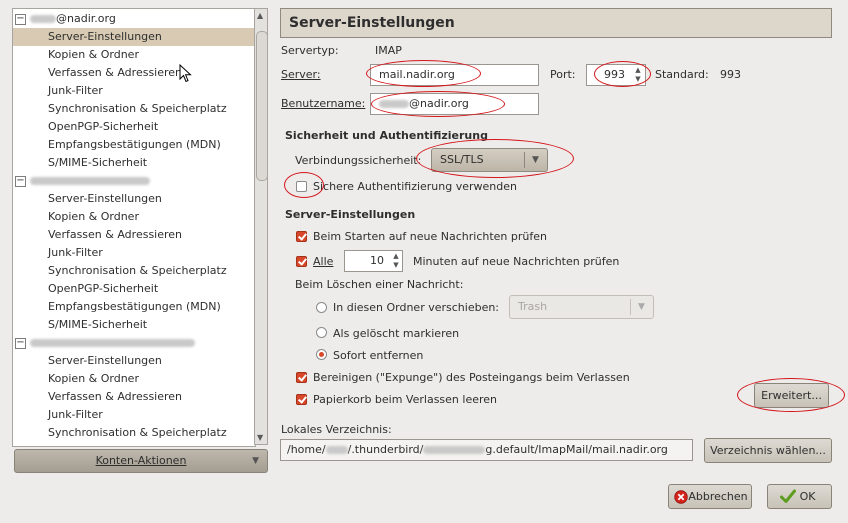  Describe the element at coordinates (350, 214) in the screenshot. I see `server-settings-heading: Server-Einstellungen` at that location.